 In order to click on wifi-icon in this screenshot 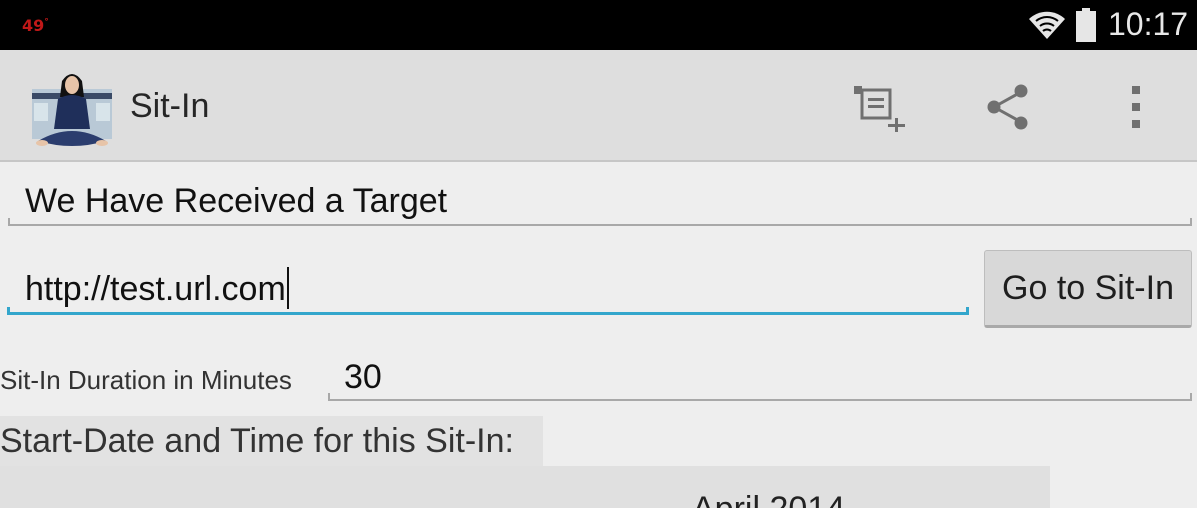, I will do `click(1047, 25)`.